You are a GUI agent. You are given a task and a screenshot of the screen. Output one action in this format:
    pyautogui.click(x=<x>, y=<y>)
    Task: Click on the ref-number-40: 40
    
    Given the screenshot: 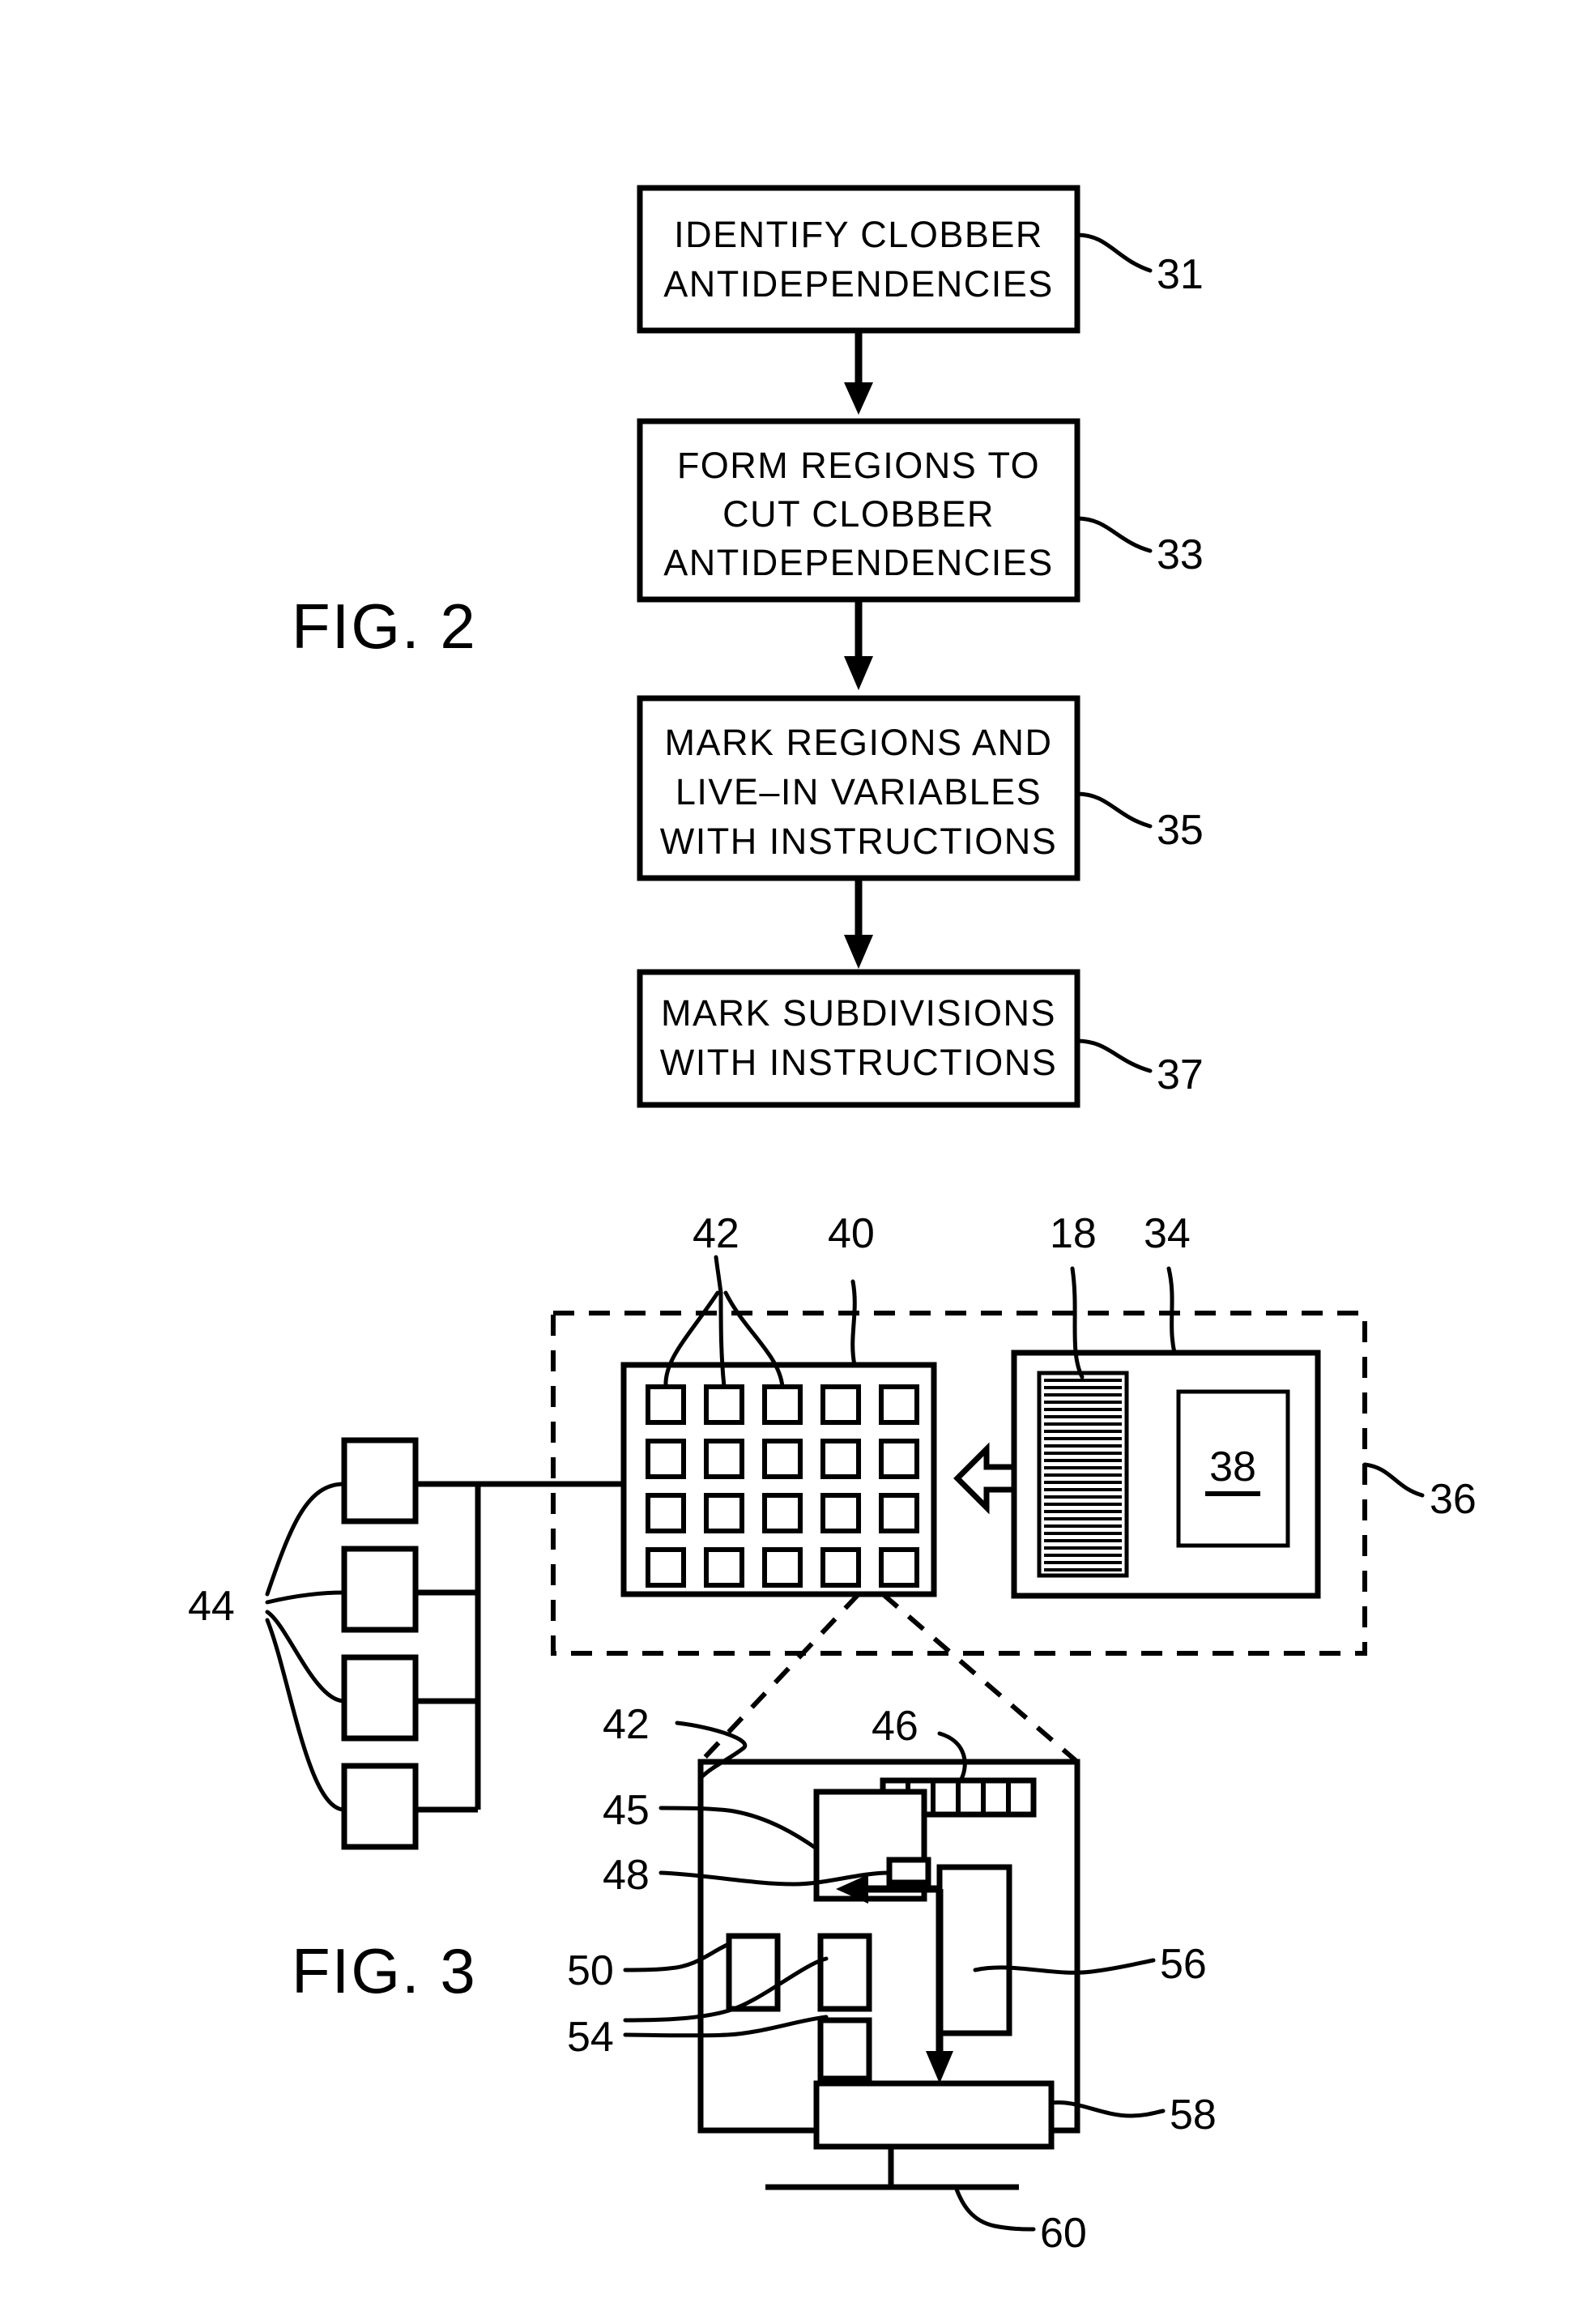 What is the action you would take?
    pyautogui.click(x=851, y=1233)
    